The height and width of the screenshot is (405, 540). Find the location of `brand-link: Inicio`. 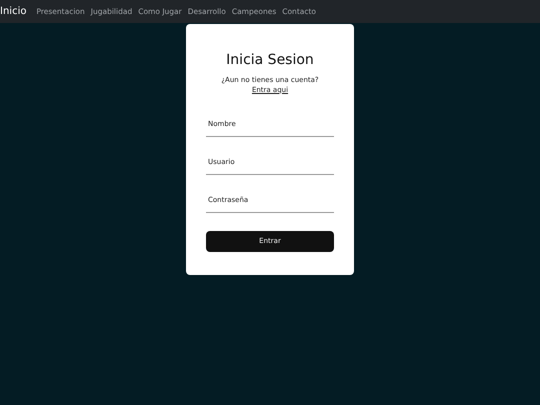

brand-link: Inicio is located at coordinates (13, 11).